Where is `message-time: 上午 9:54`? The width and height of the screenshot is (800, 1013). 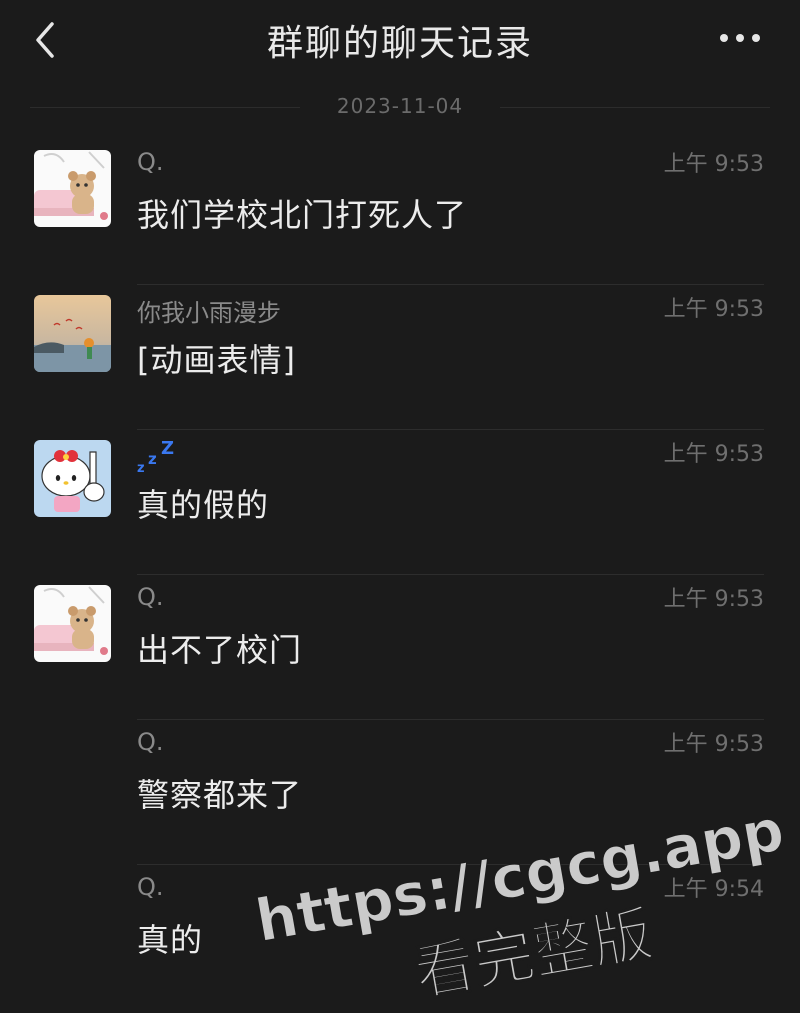
message-time: 上午 9:54 is located at coordinates (713, 889).